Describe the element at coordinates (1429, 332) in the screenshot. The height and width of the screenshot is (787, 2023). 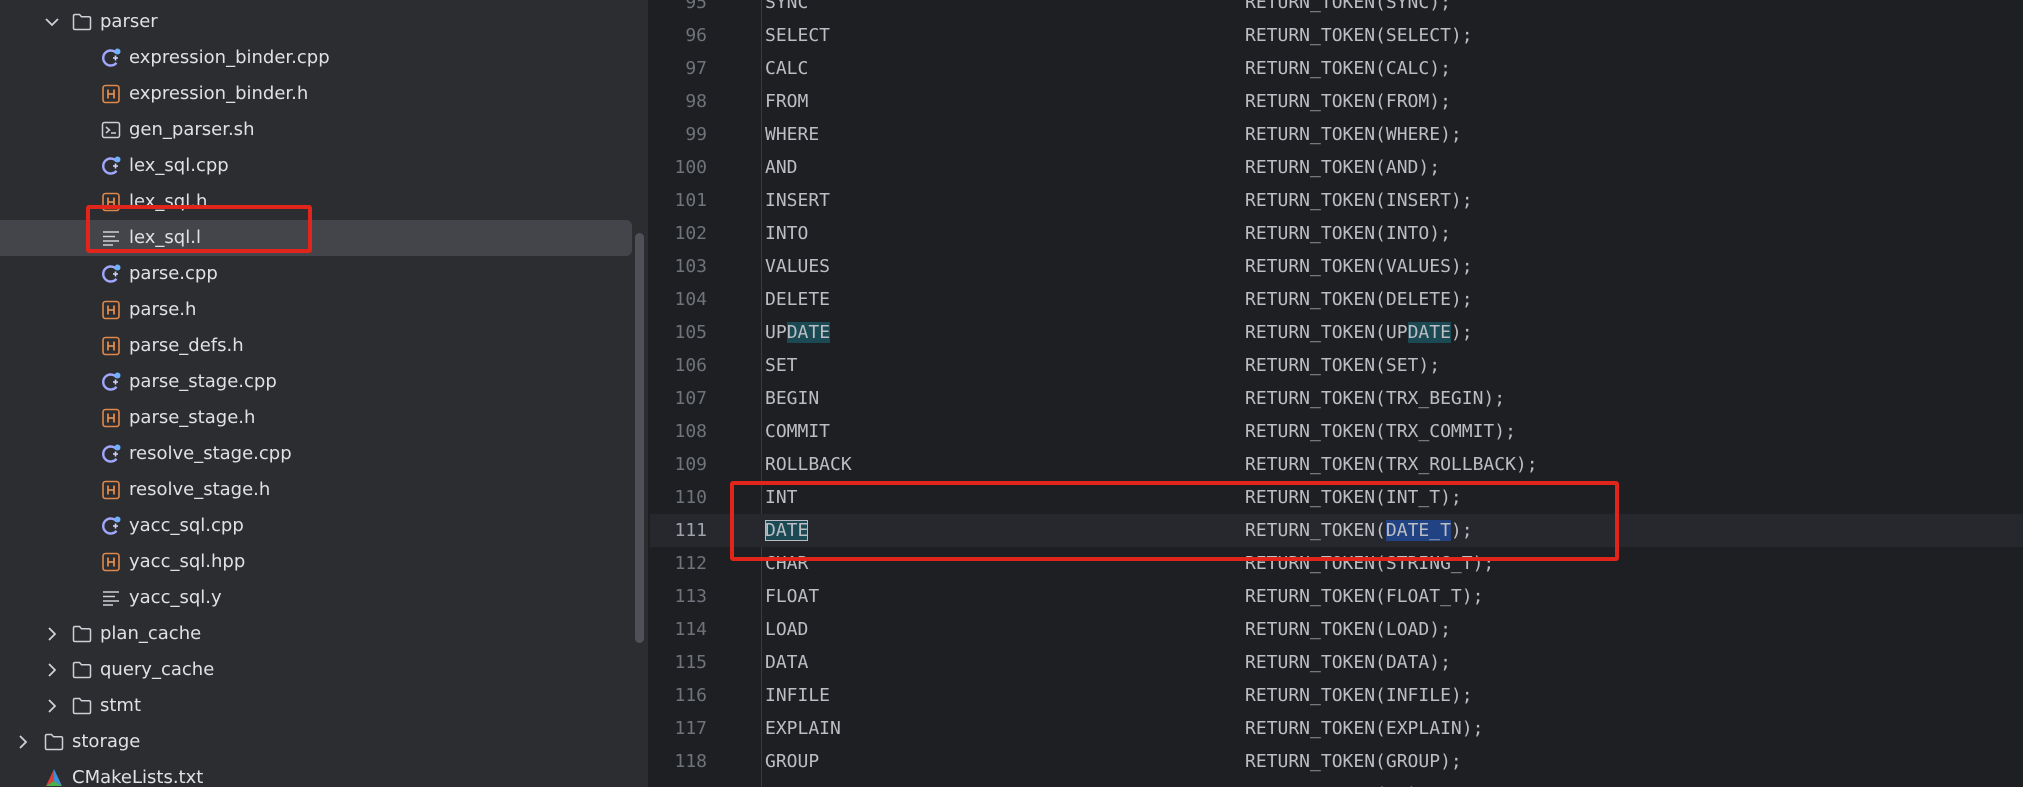
I see `occurrence-highlight: DATE` at that location.